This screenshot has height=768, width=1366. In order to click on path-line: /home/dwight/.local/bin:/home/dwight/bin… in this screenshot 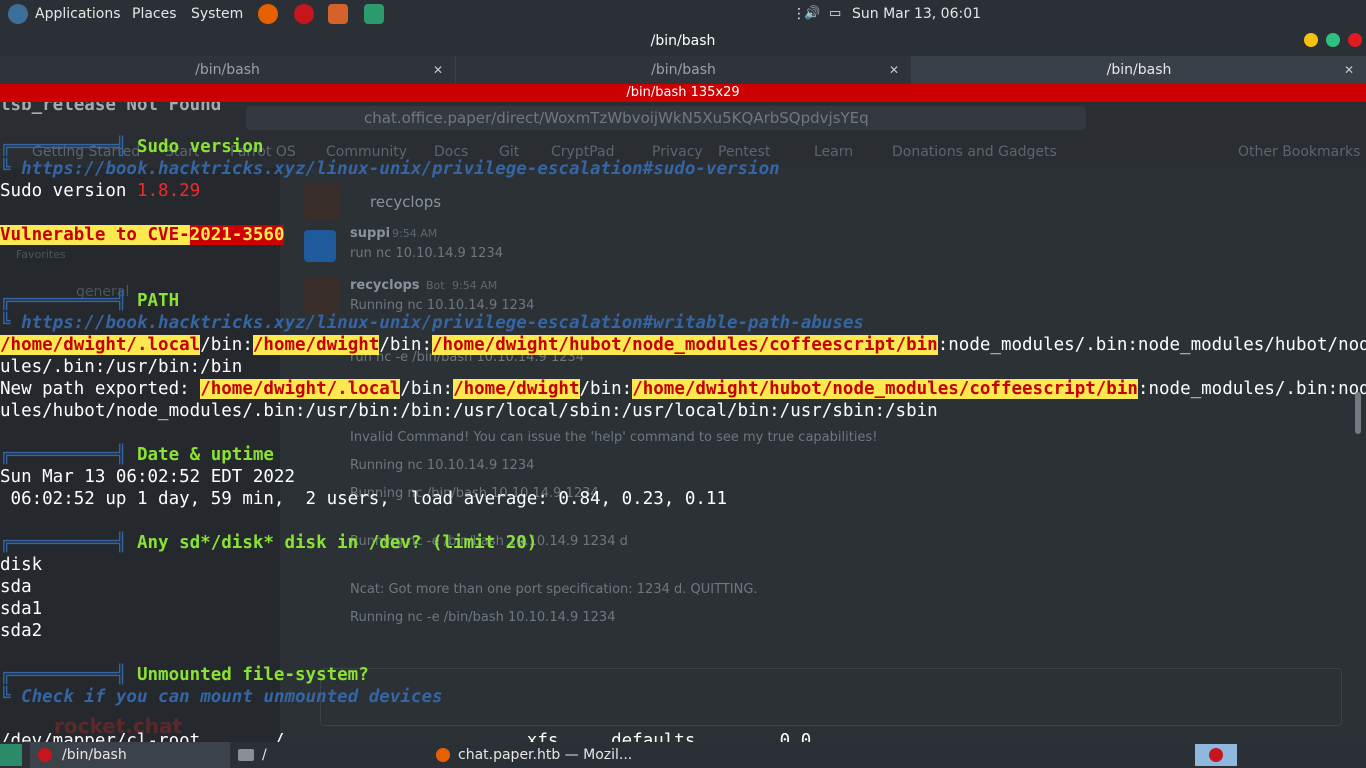, I will do `click(683, 345)`.